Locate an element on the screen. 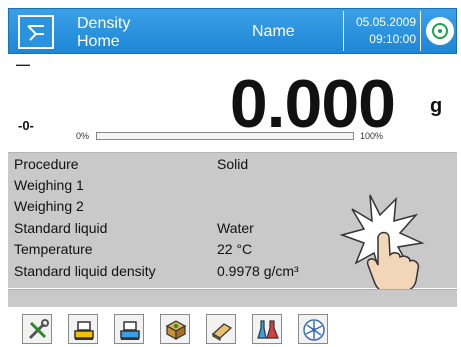  function-toolbar is located at coordinates (232, 327).